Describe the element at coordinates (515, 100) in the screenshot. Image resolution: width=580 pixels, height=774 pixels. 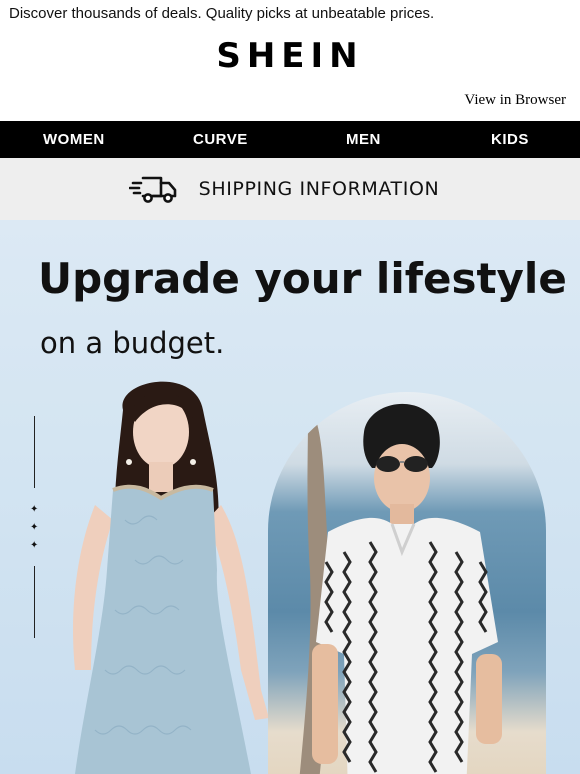
I see `view-in-browser-link: View in Browser` at that location.